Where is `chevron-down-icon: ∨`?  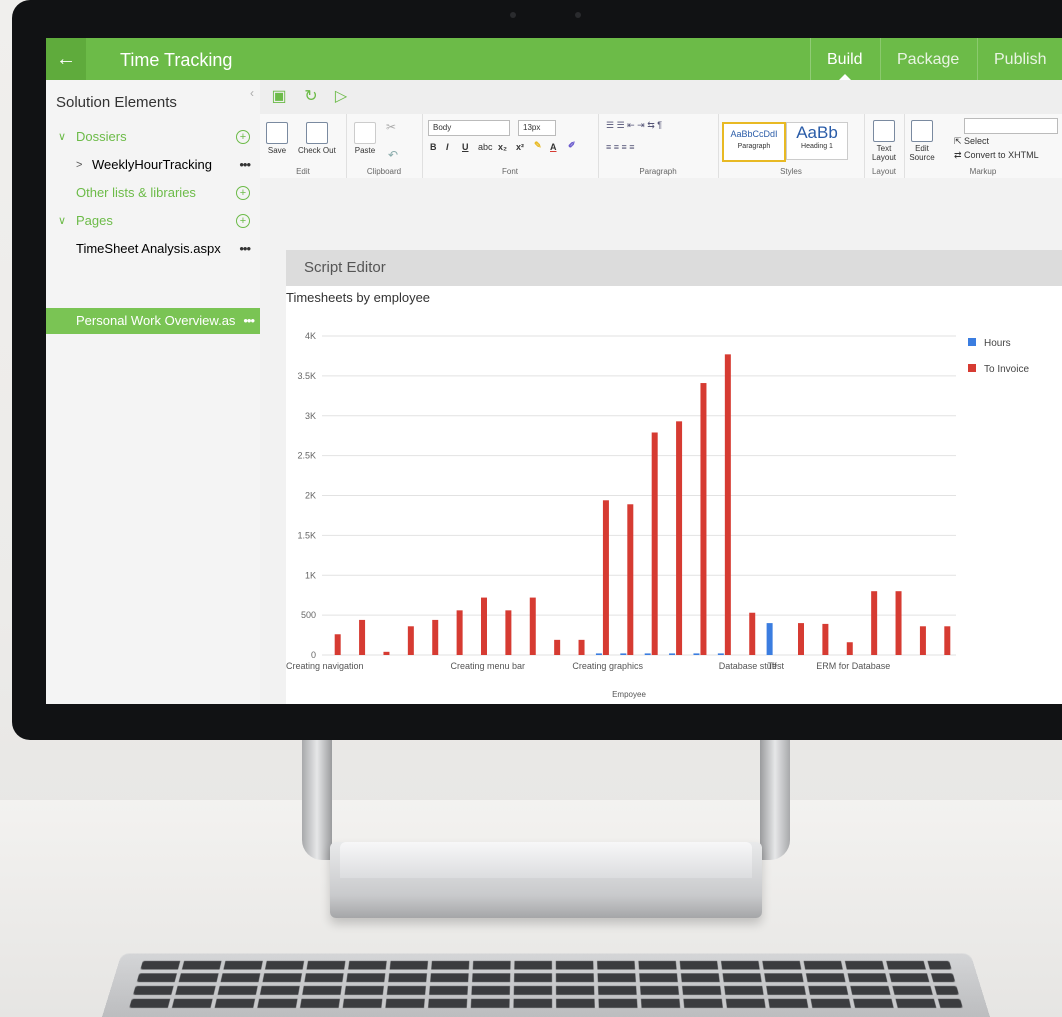 chevron-down-icon: ∨ is located at coordinates (62, 221).